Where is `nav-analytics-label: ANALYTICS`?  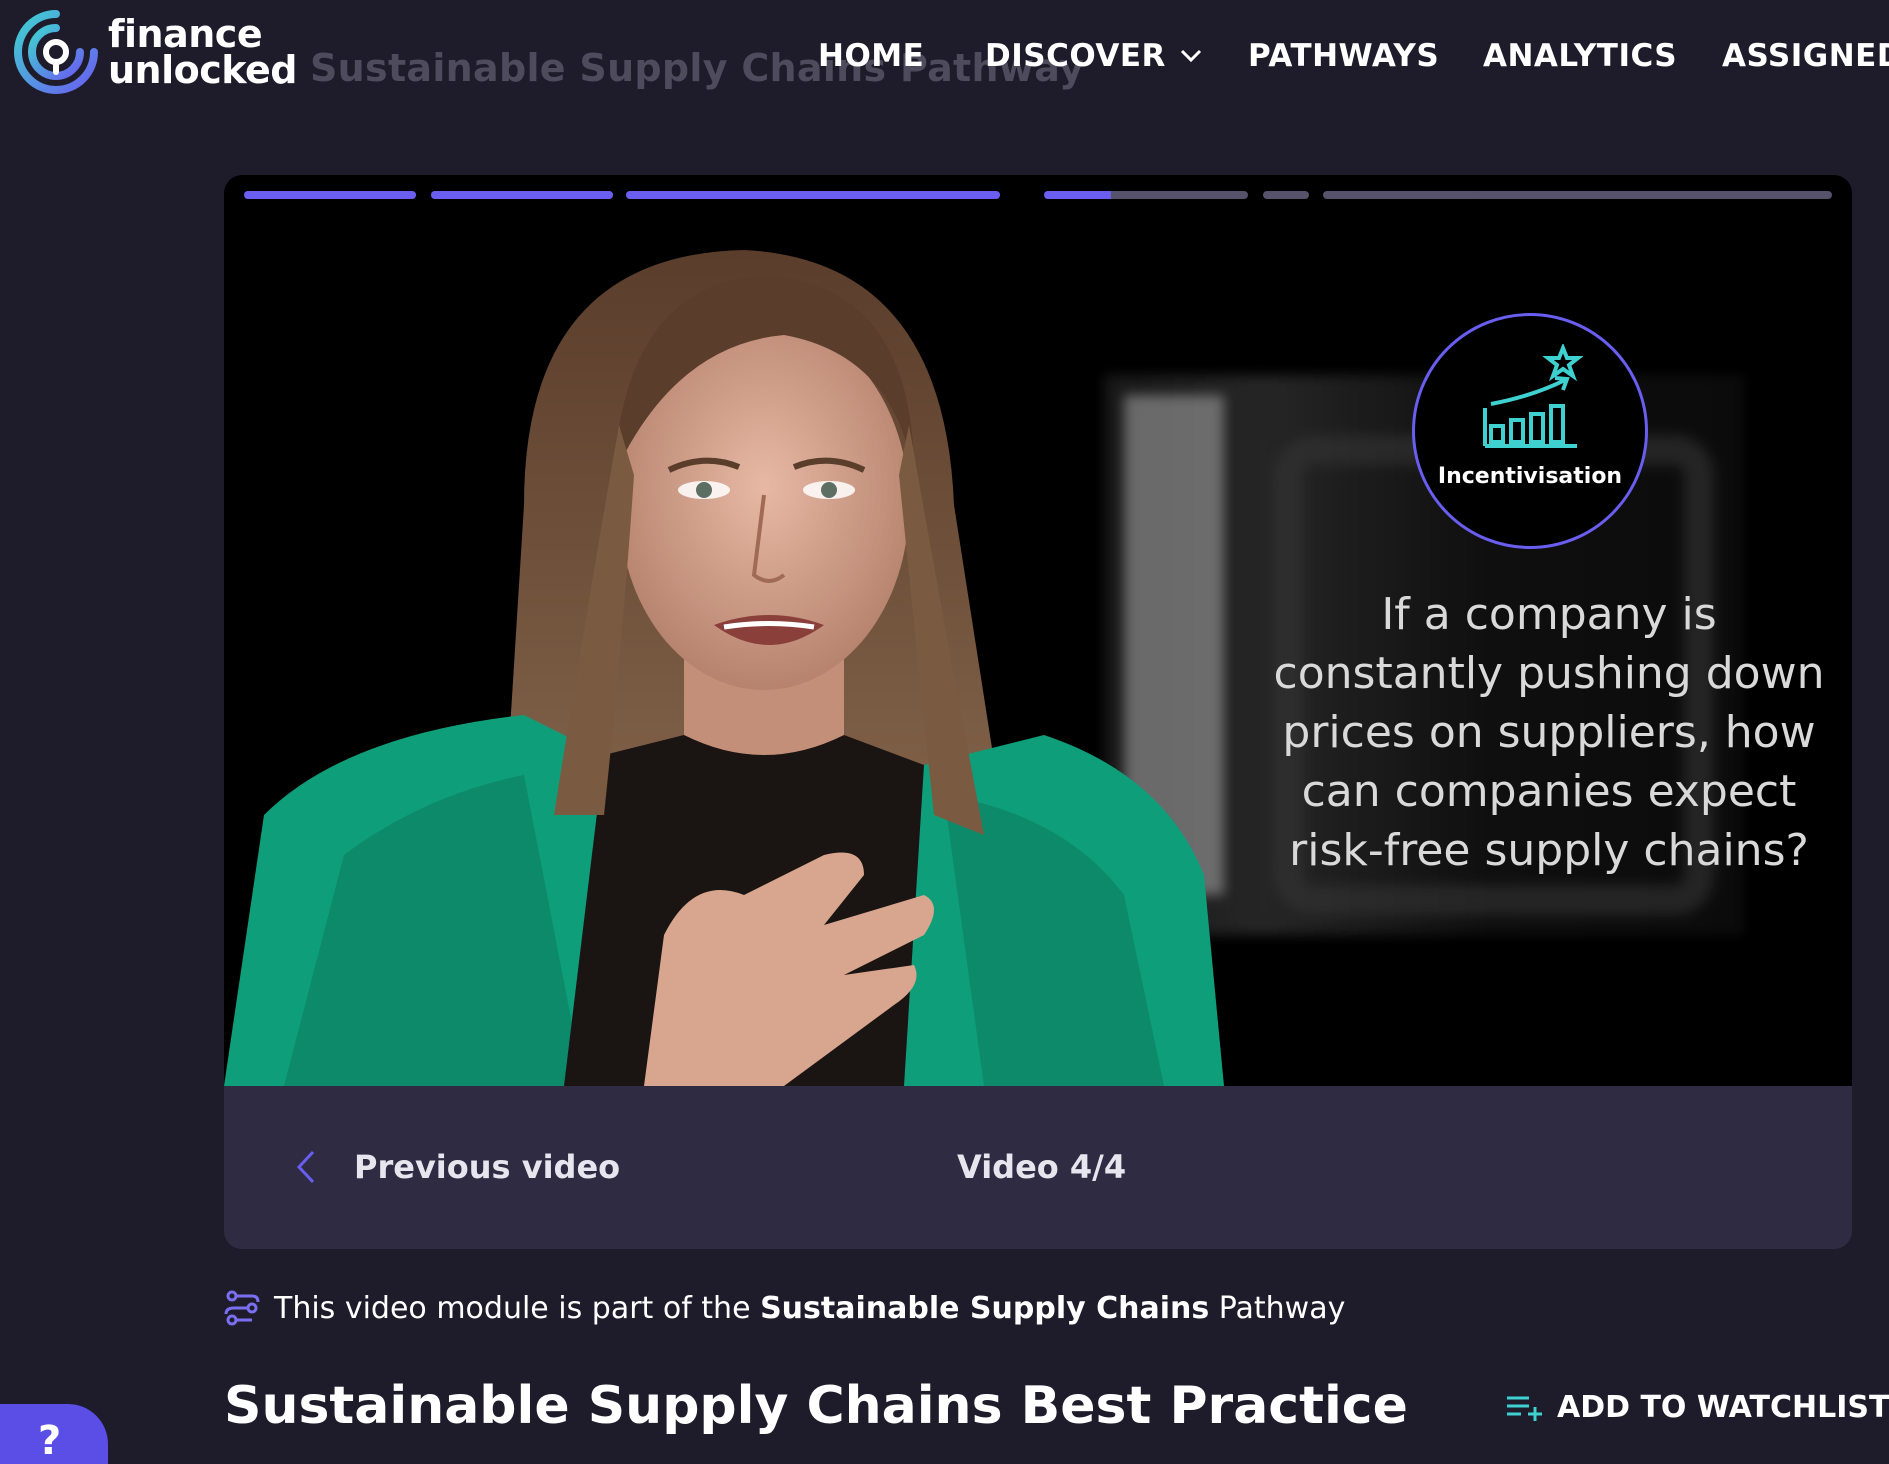 nav-analytics-label: ANALYTICS is located at coordinates (1580, 56).